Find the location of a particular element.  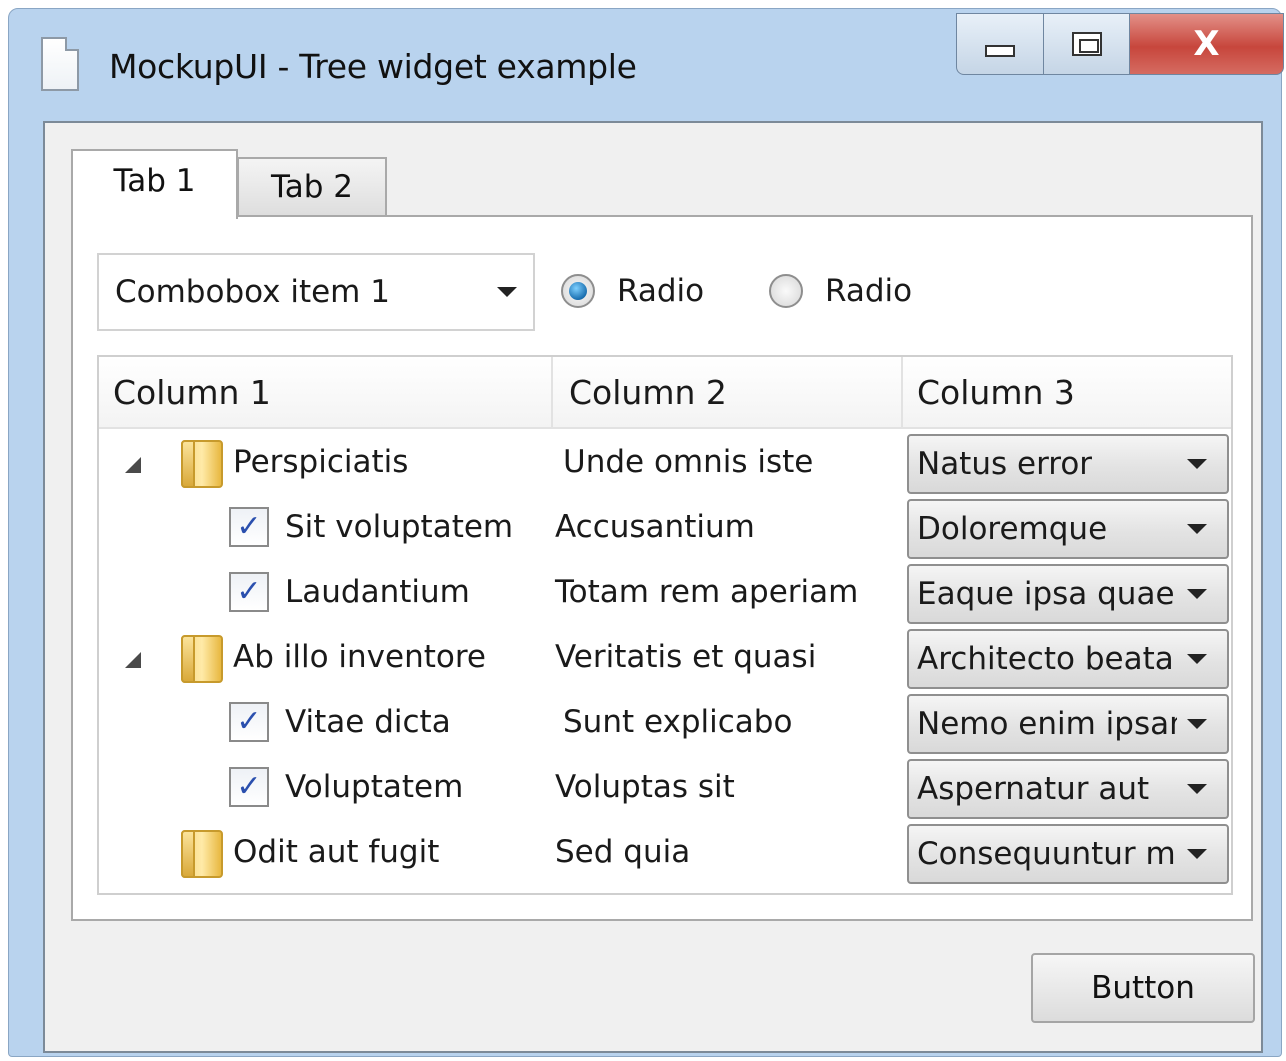

tree-row: ✓ Voluptatem Voluptas sit Aspernatur aut is located at coordinates (665, 786).